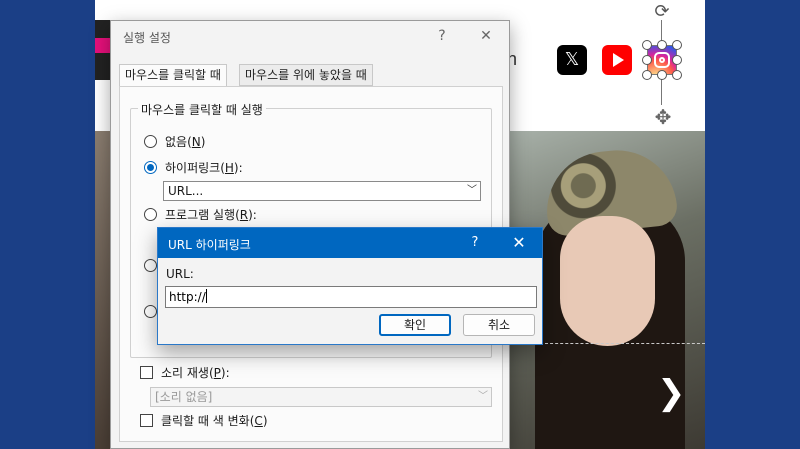 This screenshot has width=800, height=449. Describe the element at coordinates (204, 168) in the screenshot. I see `radio-hyperlink-label: 하이퍼링크(H):` at that location.